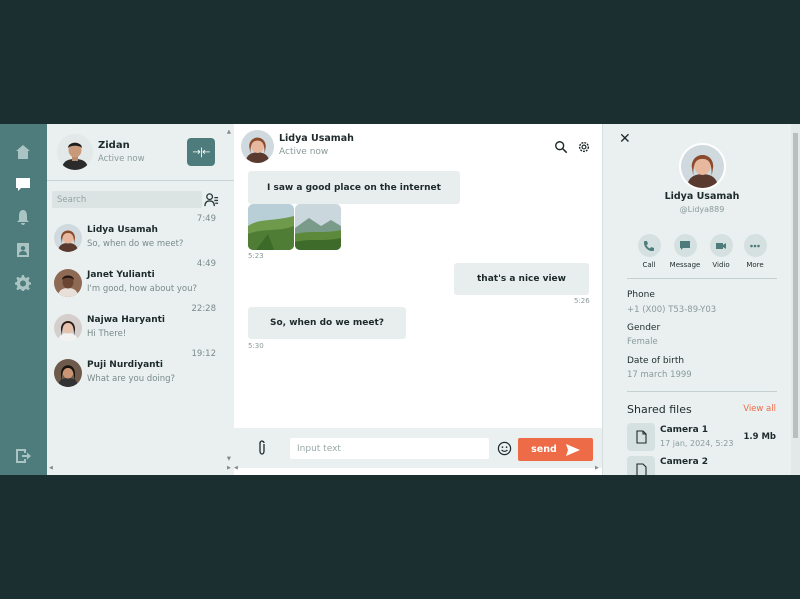  I want to click on video-icon, so click(721, 245).